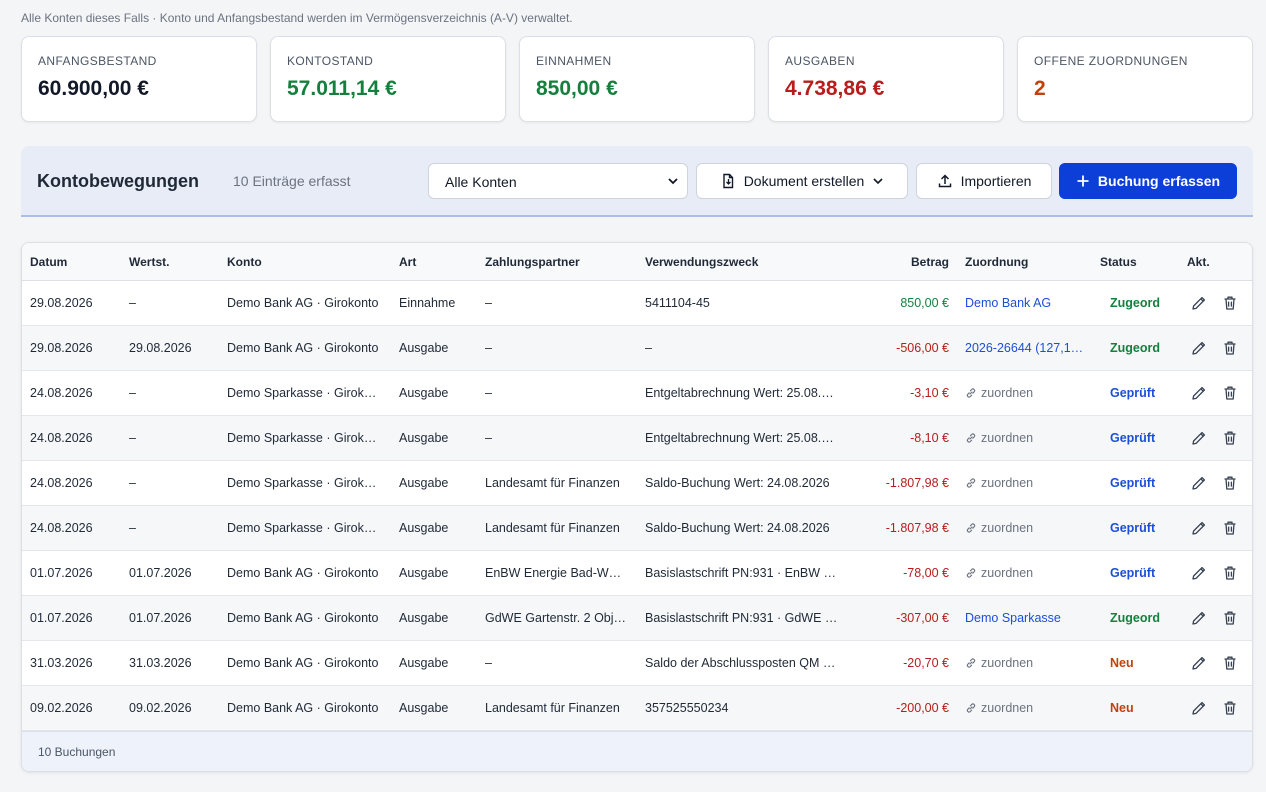 This screenshot has height=792, width=1266. Describe the element at coordinates (292, 181) in the screenshot. I see `entry-count: 10 Einträge erfasst` at that location.